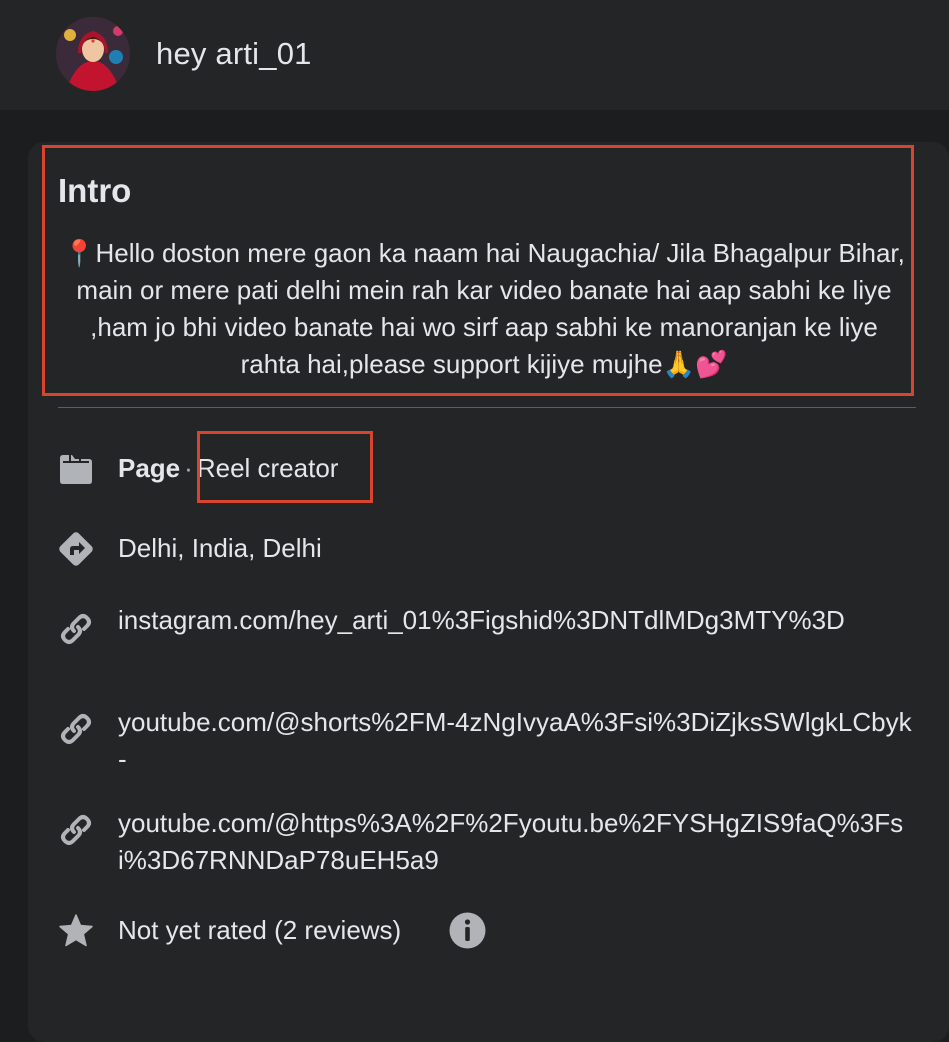 This screenshot has height=1042, width=949. Describe the element at coordinates (474, 55) in the screenshot. I see `profile-header: hey arti_01` at that location.